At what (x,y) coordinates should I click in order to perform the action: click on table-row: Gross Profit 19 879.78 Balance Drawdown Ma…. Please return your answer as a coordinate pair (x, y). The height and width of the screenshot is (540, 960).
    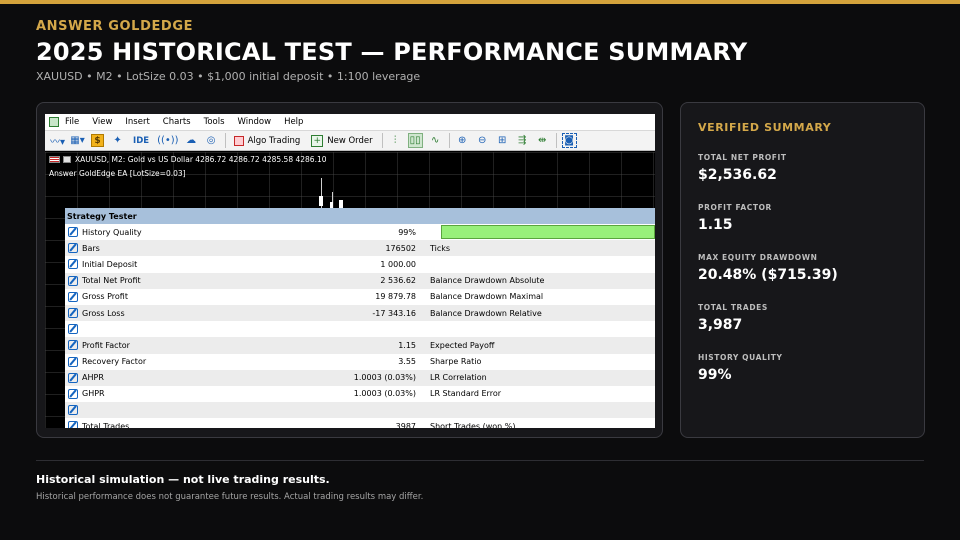
    Looking at the image, I should click on (360, 297).